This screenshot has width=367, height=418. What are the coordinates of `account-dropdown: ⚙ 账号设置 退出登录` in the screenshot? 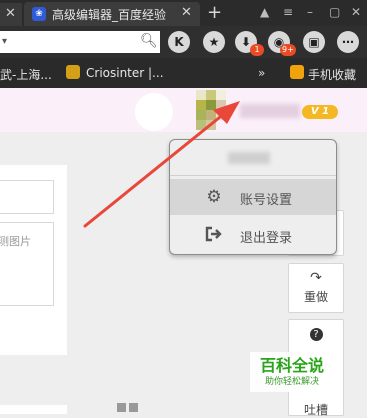 It's located at (253, 197).